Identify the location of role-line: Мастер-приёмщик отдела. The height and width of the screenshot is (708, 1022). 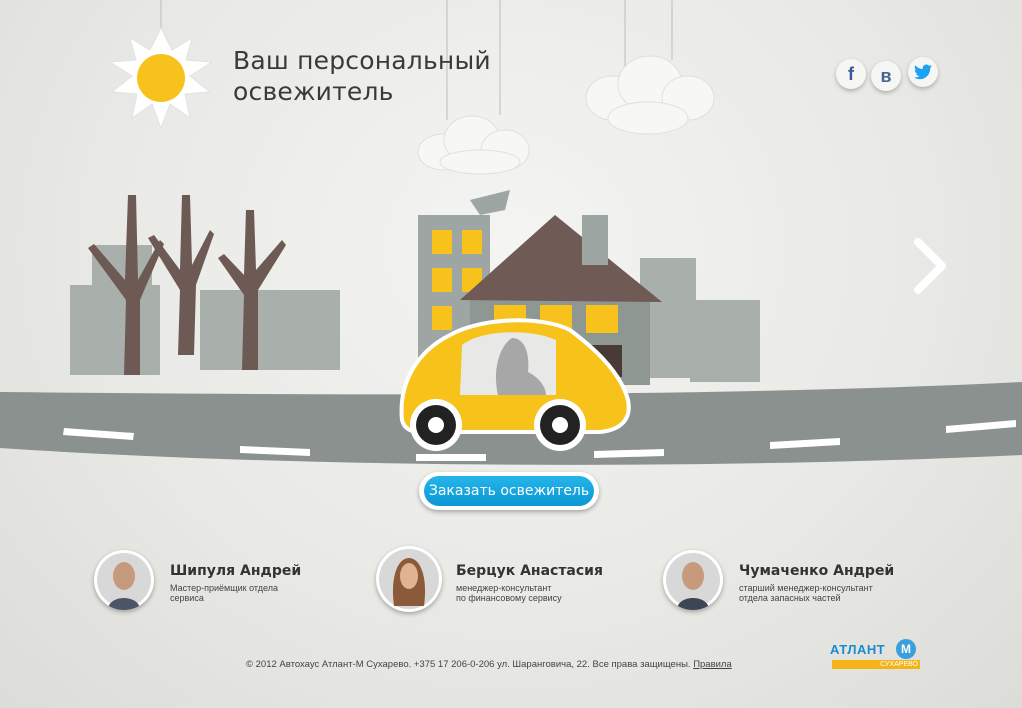
(224, 588).